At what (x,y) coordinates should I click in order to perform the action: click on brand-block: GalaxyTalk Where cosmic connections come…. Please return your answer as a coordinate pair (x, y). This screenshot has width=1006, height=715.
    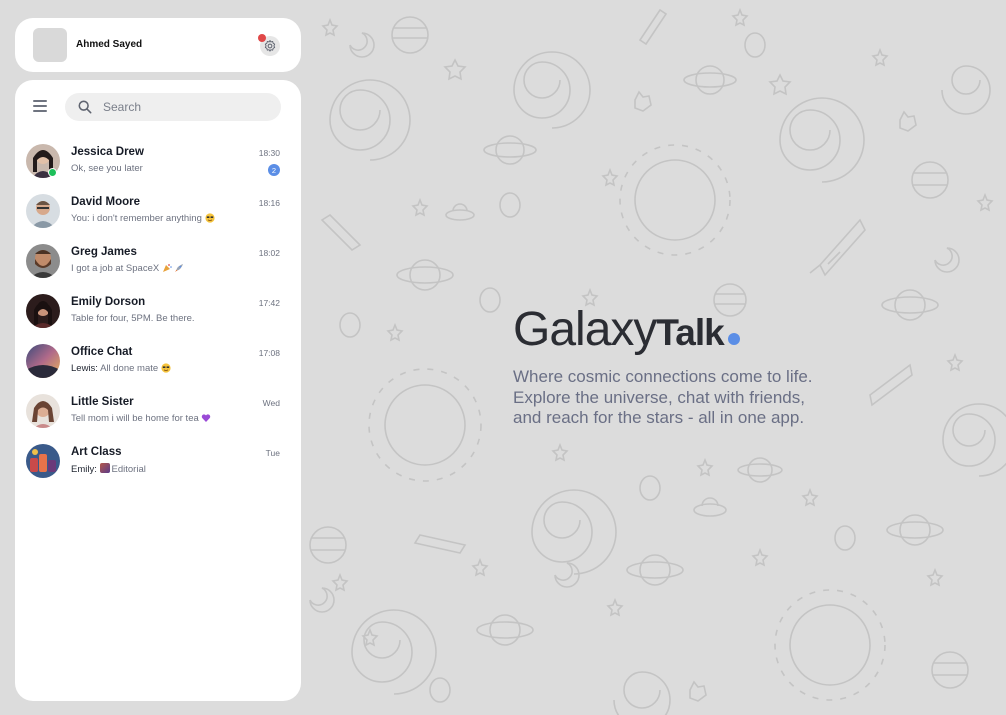
    Looking at the image, I should click on (693, 366).